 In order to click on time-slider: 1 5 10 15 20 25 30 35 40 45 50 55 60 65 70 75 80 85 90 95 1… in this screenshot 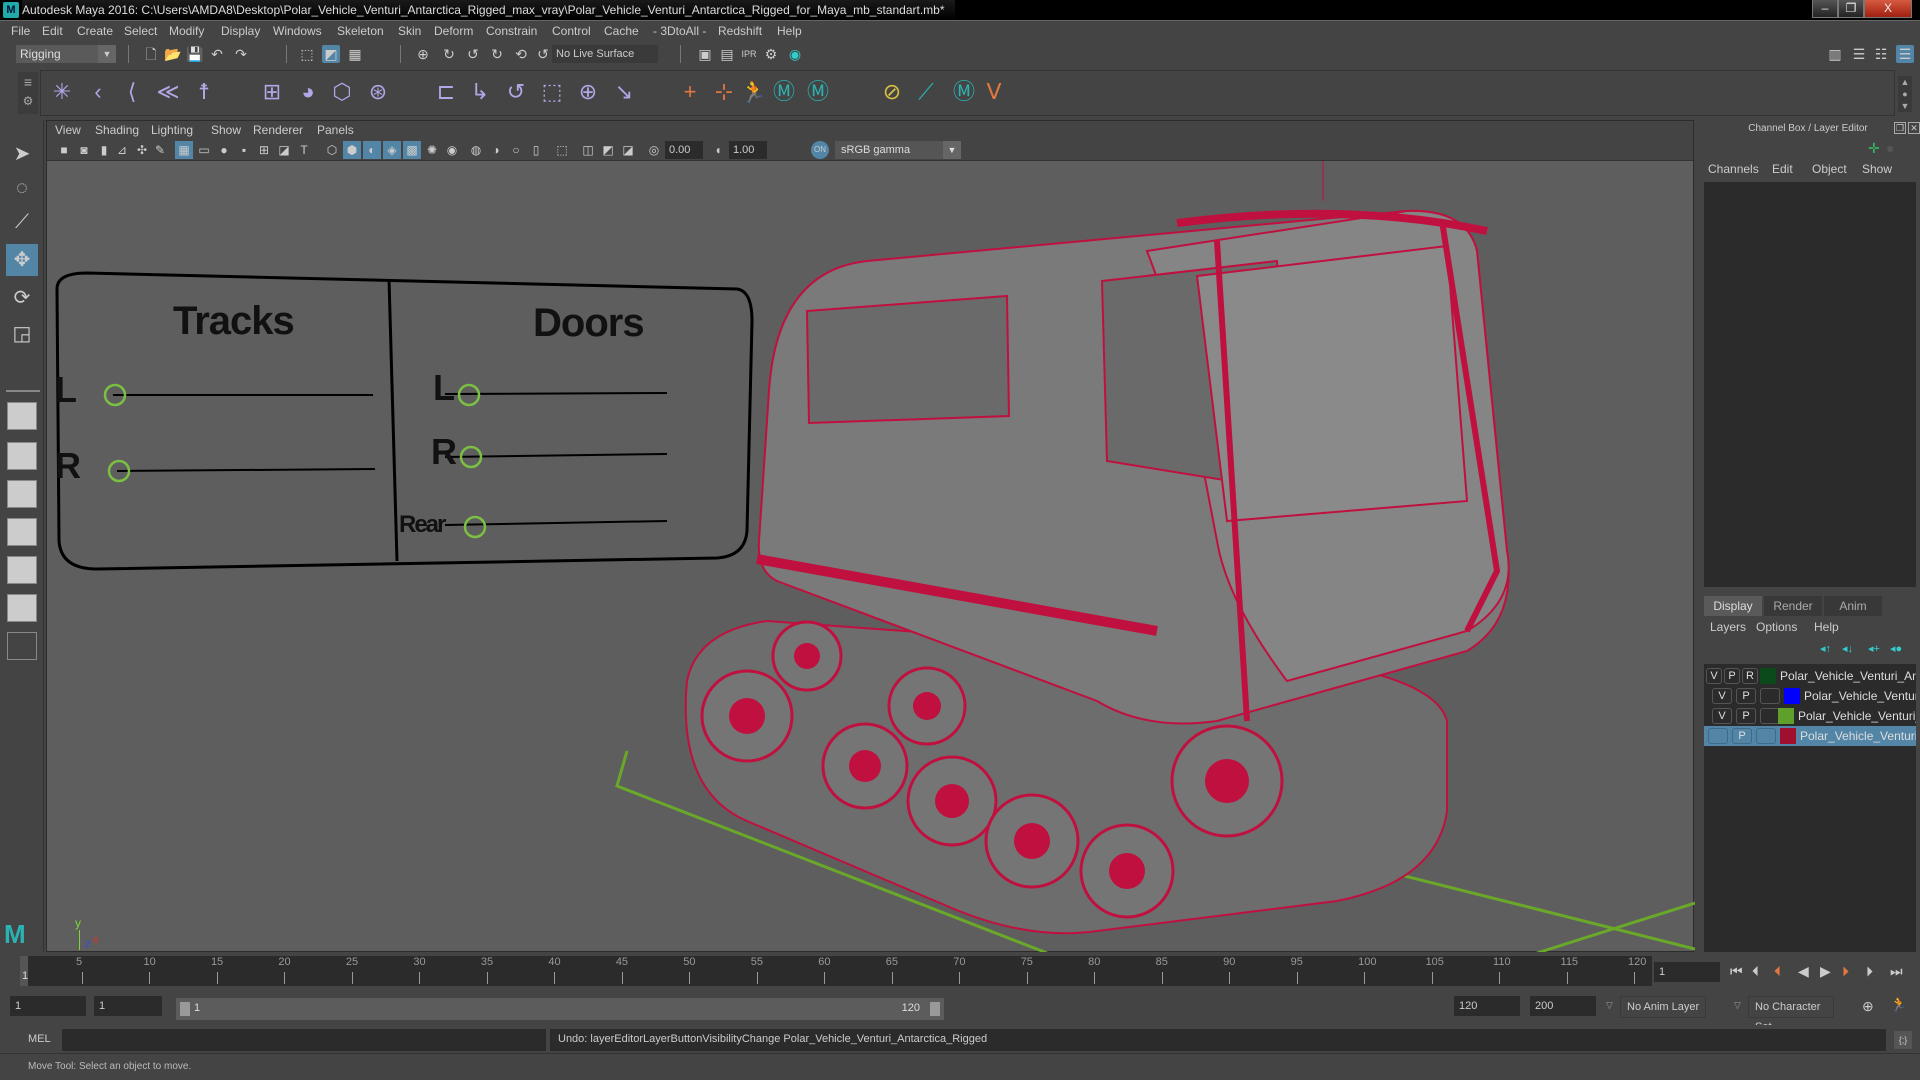, I will do `click(960, 971)`.